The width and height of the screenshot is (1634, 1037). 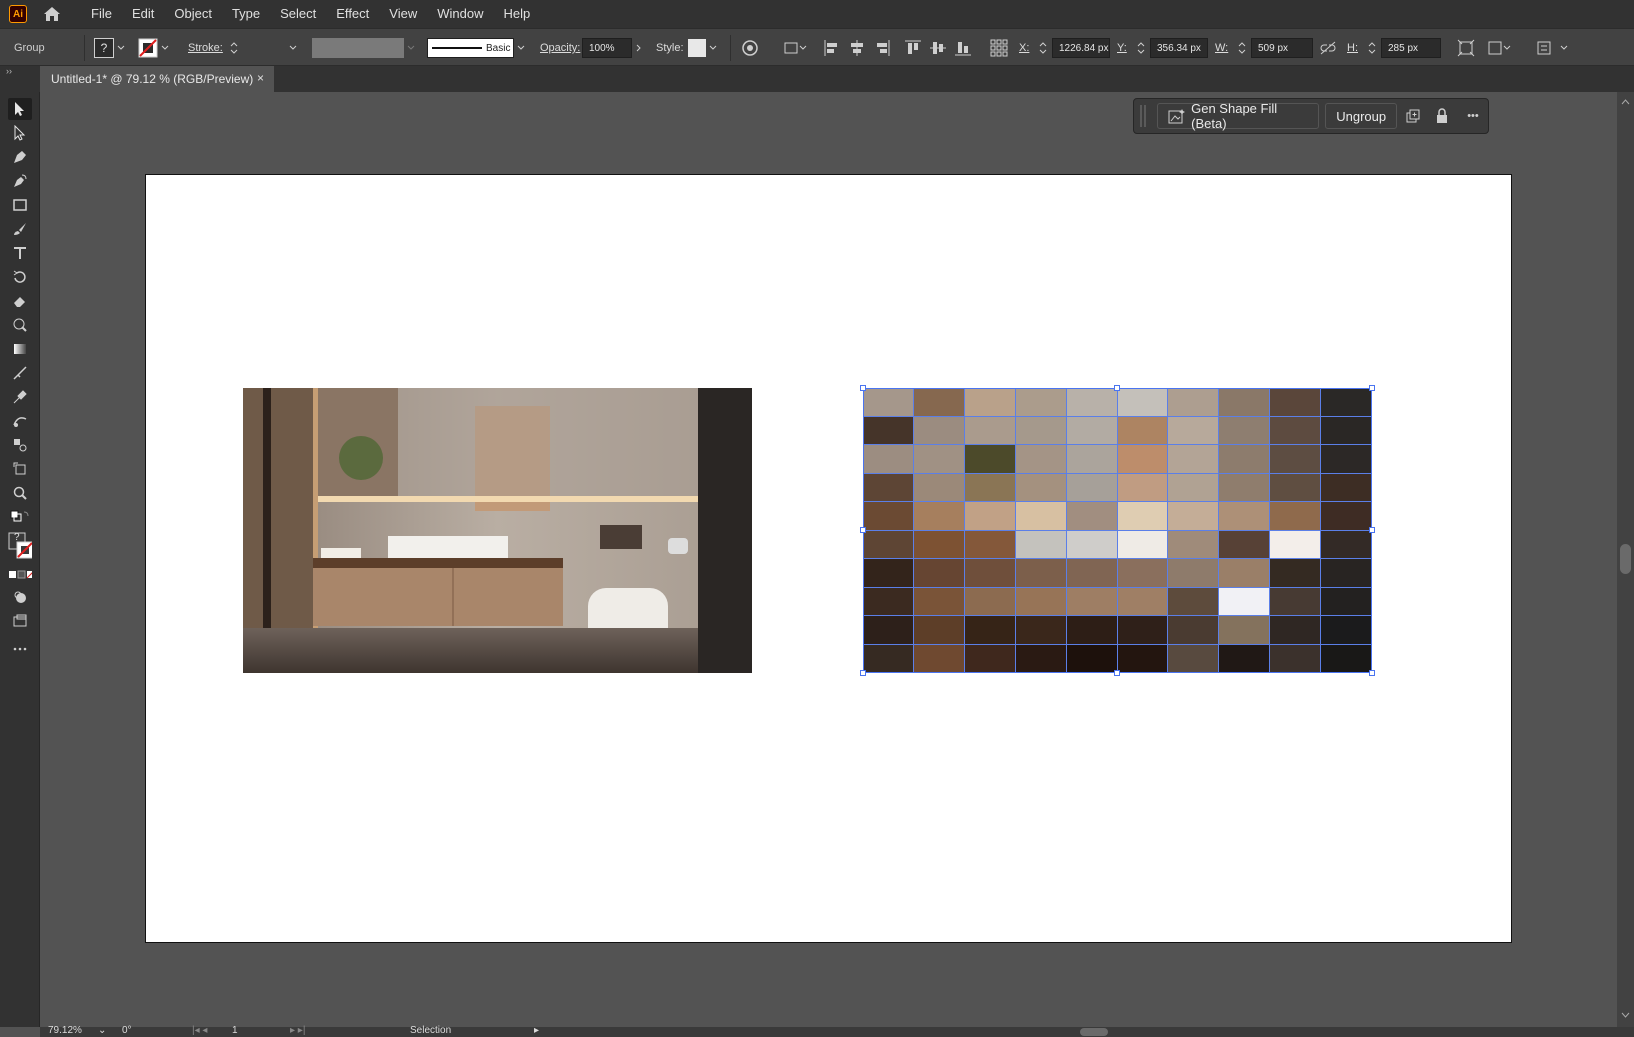 What do you see at coordinates (20, 597) in the screenshot?
I see `draw-mode-icon` at bounding box center [20, 597].